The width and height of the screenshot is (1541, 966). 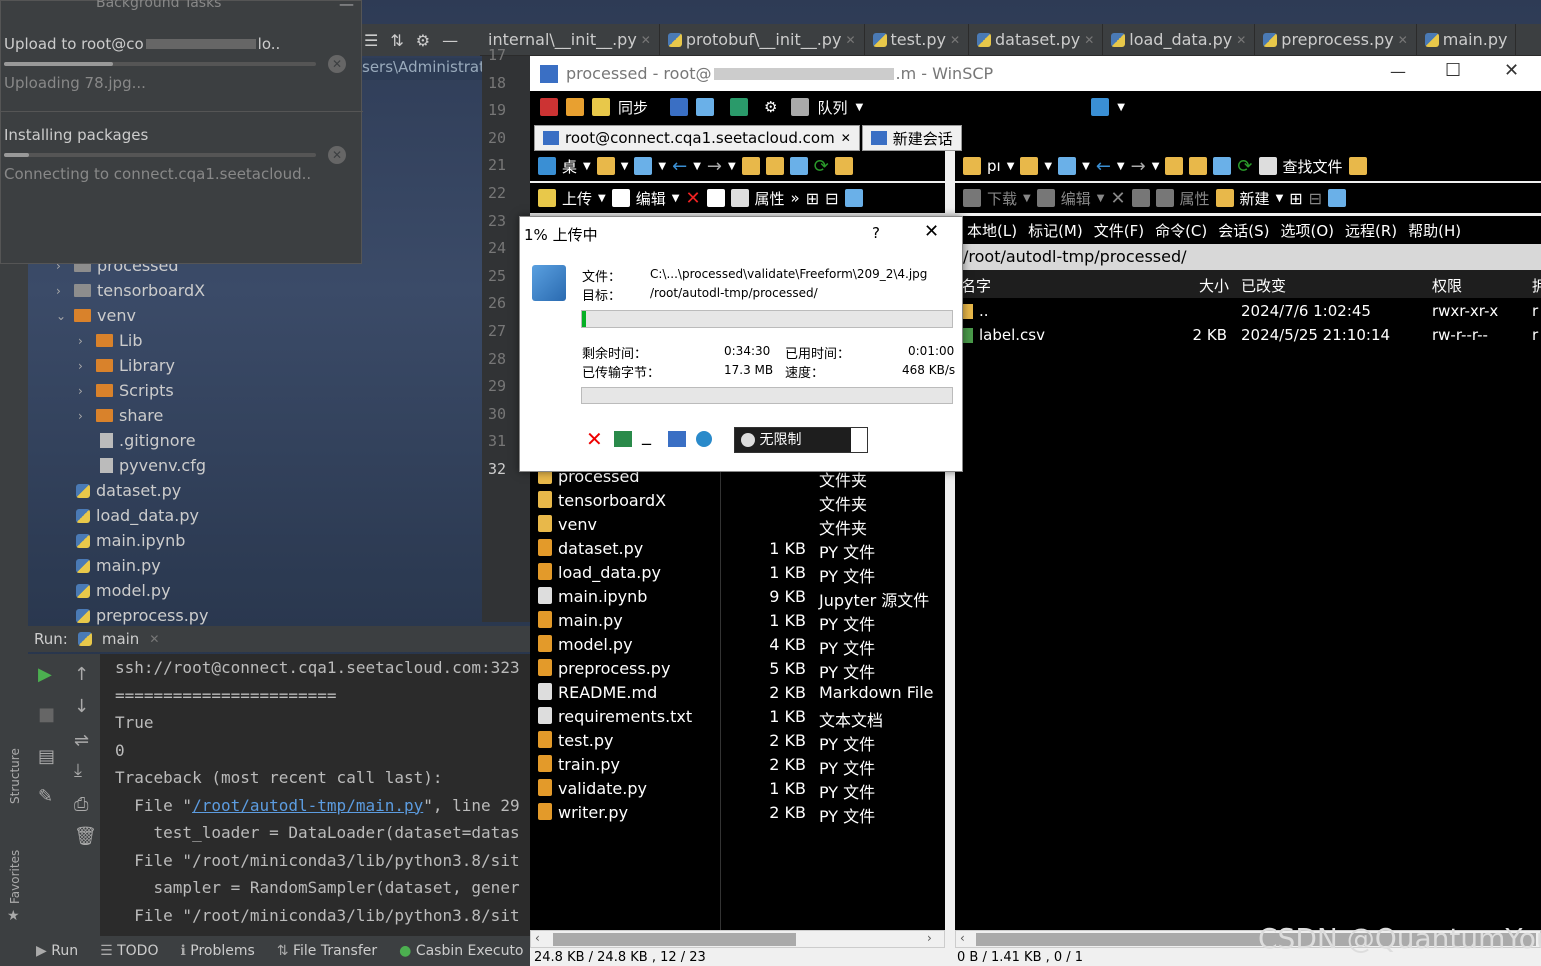 I want to click on wrap-icon: ⇌, so click(x=81, y=740).